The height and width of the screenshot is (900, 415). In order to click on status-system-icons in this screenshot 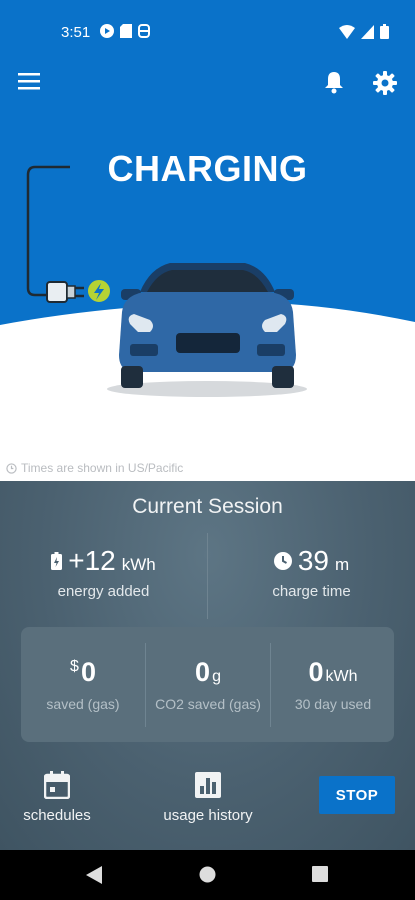, I will do `click(364, 31)`.